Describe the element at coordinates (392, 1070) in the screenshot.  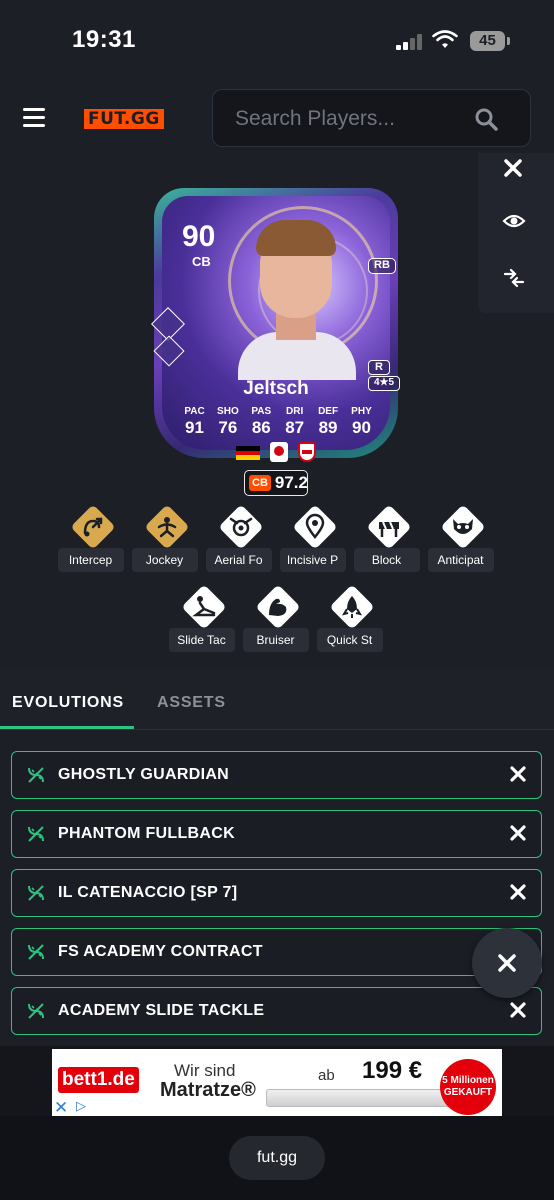
I see `ad-price: 199 €` at that location.